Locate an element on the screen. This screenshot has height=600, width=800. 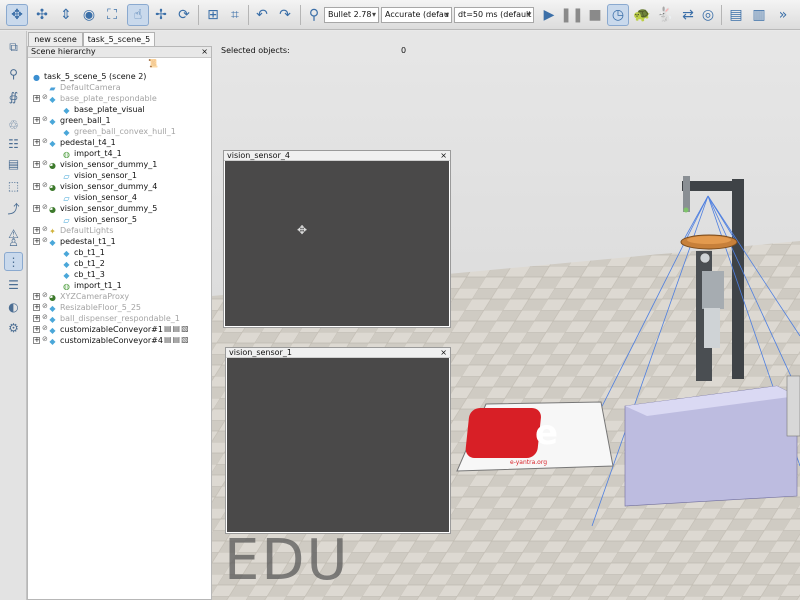
scene-hierarchy-icon: ⋮ is located at coordinates (13, 261).